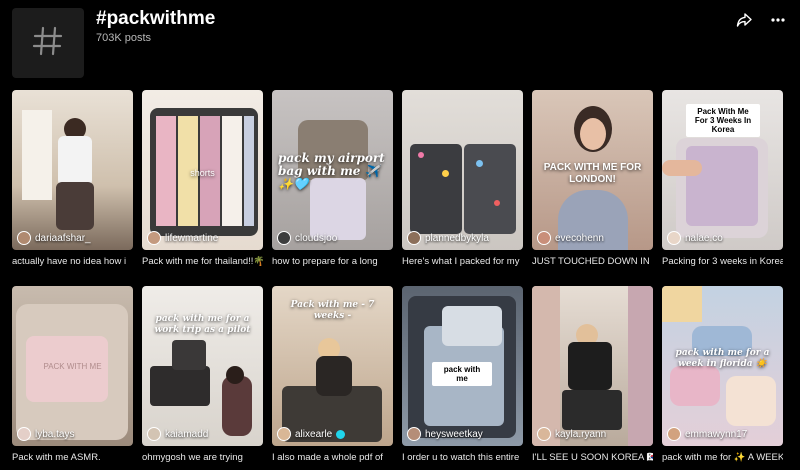 The width and height of the screenshot is (800, 470). I want to click on video-thumbnail: kayla.ryann, so click(592, 366).